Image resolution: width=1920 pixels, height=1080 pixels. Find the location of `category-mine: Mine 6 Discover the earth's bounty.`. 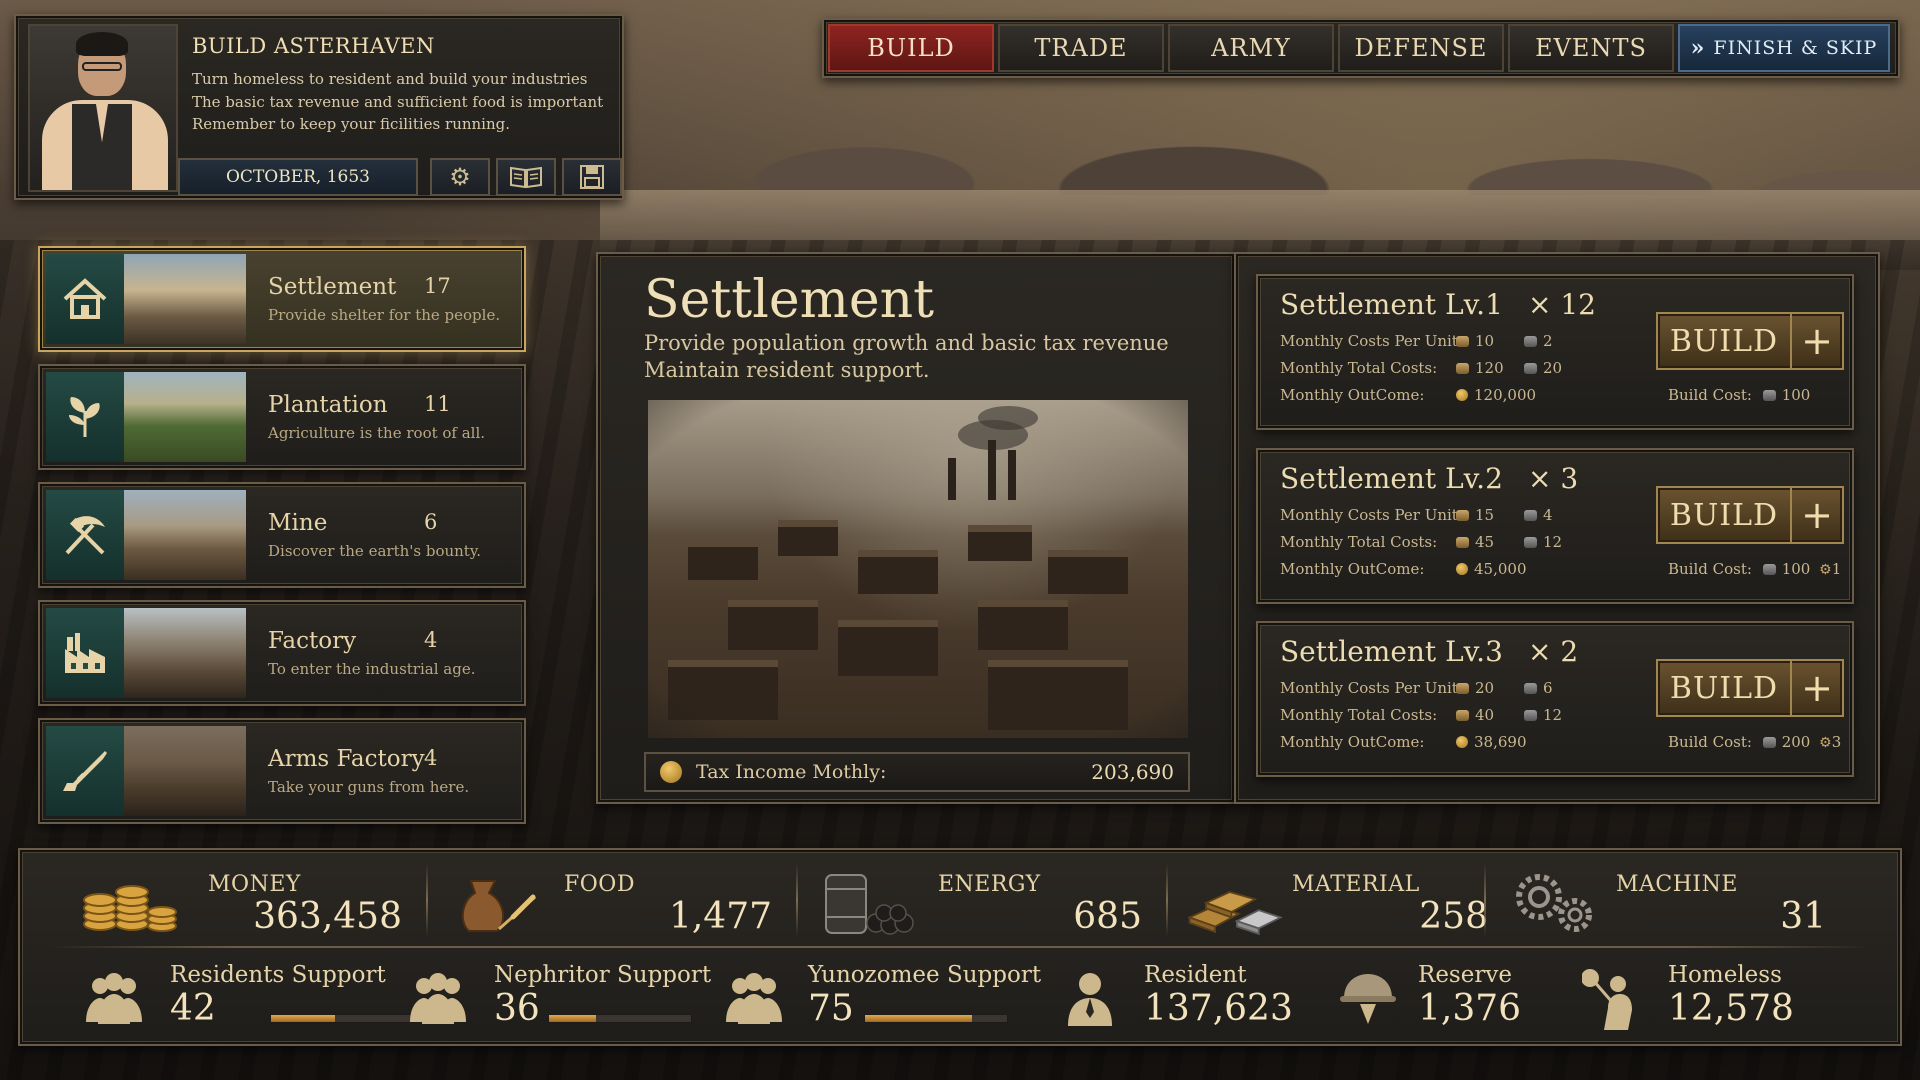

category-mine: Mine 6 Discover the earth's bounty. is located at coordinates (282, 535).